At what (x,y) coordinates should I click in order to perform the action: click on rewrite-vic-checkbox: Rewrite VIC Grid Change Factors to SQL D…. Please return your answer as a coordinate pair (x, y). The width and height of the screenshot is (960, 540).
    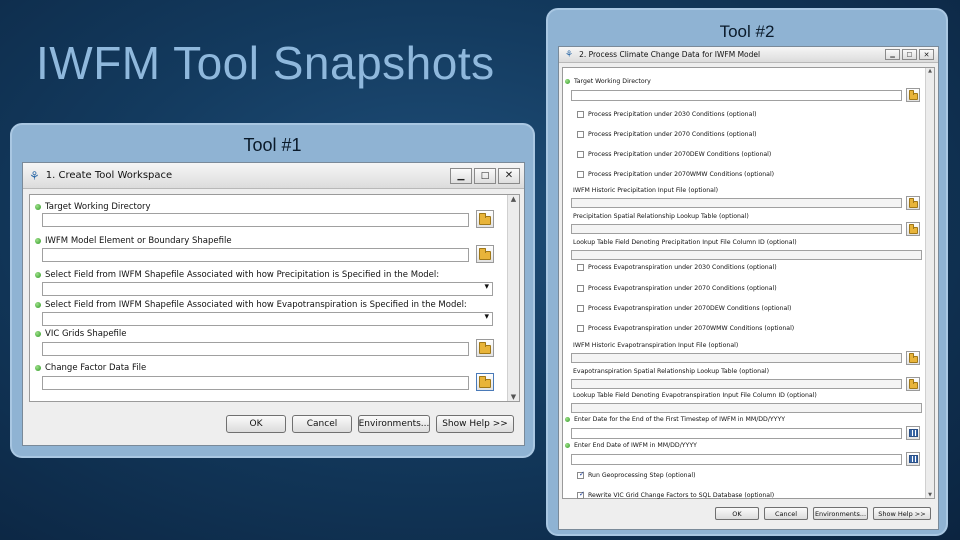
    Looking at the image, I should click on (675, 494).